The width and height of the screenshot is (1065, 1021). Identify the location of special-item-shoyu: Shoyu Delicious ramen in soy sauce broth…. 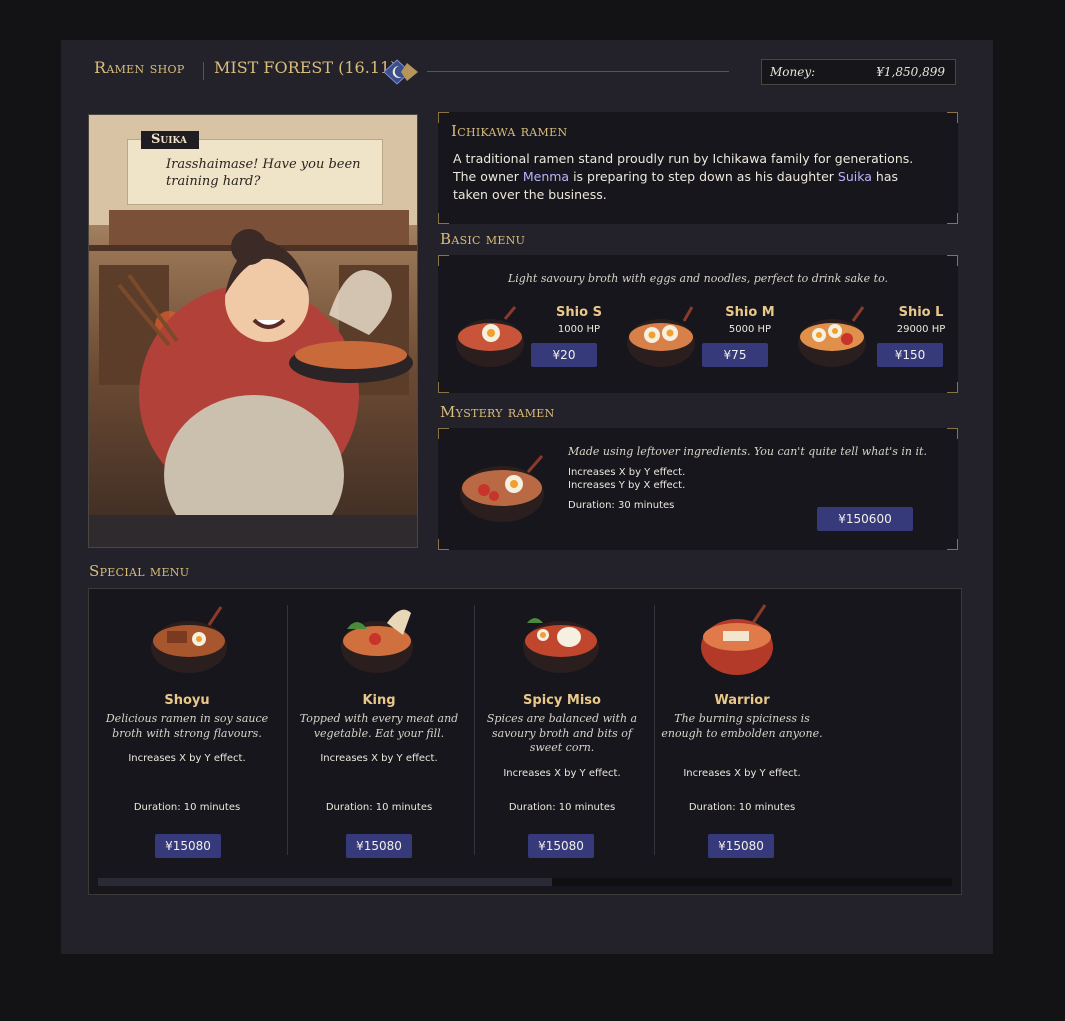
(187, 724).